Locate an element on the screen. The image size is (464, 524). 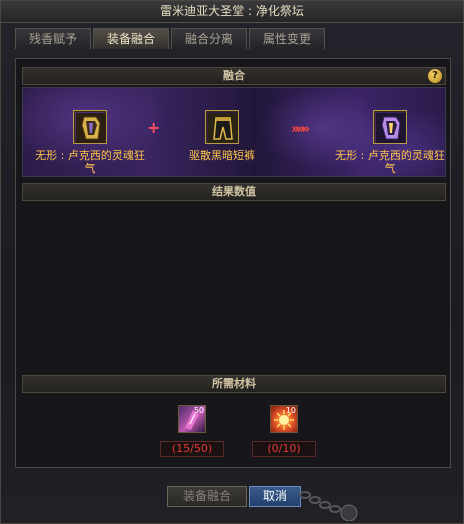
material-badge: 10 is located at coordinates (290, 410).